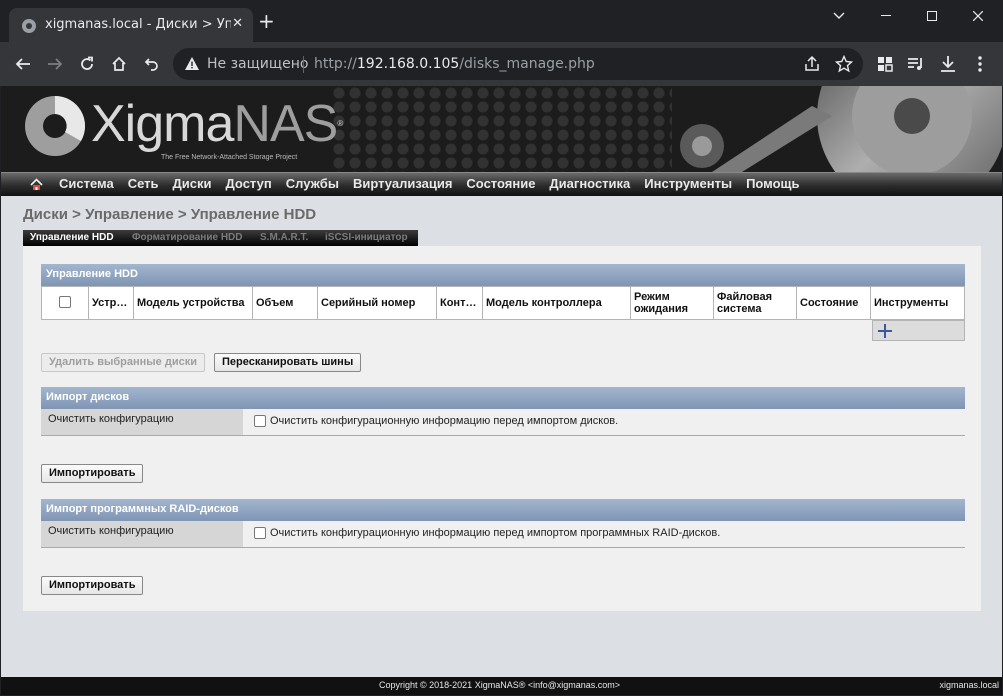 The height and width of the screenshot is (696, 1003). What do you see at coordinates (138, 24) in the screenshot?
I see `tab-title: xigmanas.local - Диски > Управление` at bounding box center [138, 24].